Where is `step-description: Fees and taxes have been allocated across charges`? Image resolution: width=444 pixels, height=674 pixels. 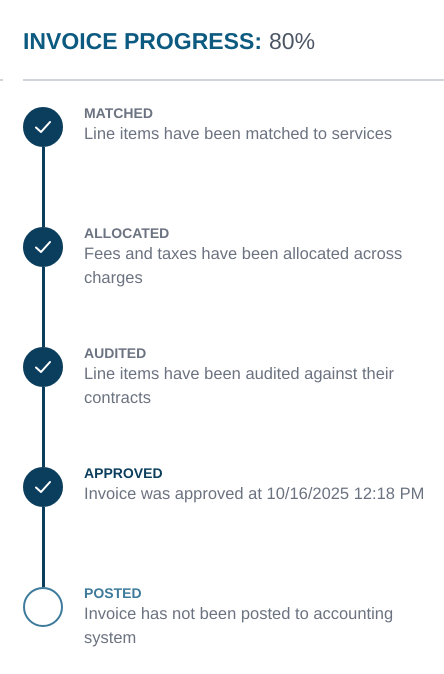 step-description: Fees and taxes have been allocated across charges is located at coordinates (244, 266).